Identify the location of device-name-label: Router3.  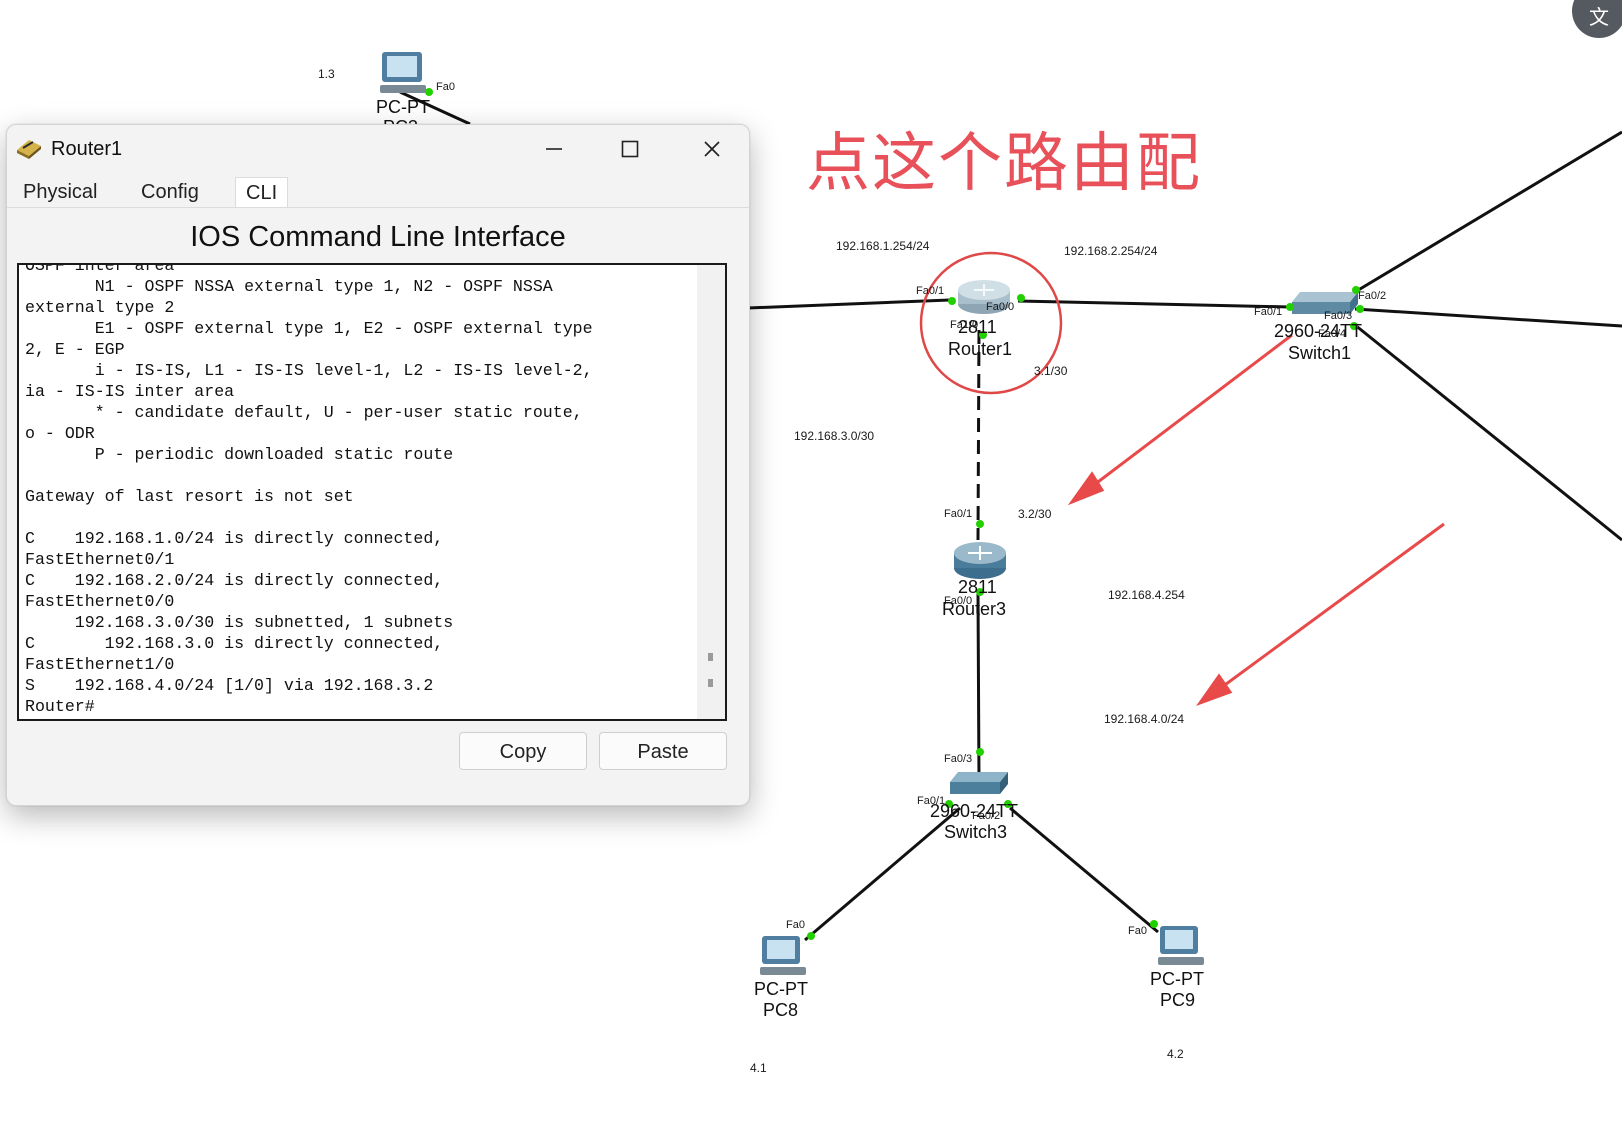
(974, 609).